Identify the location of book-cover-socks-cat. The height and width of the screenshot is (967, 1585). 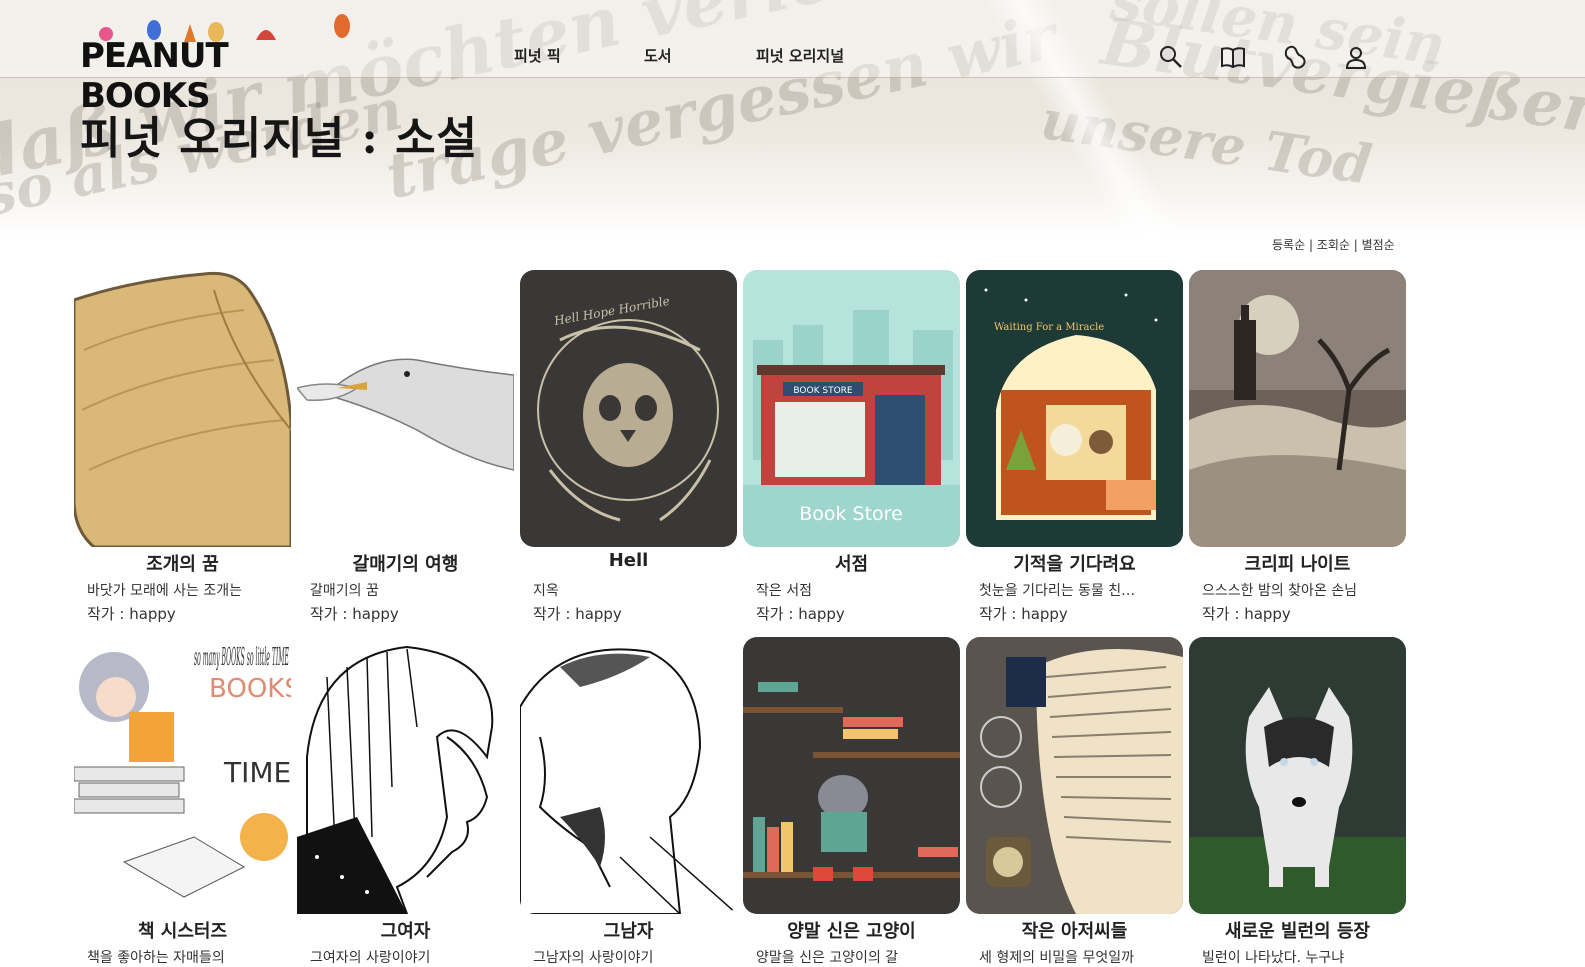
(851, 775).